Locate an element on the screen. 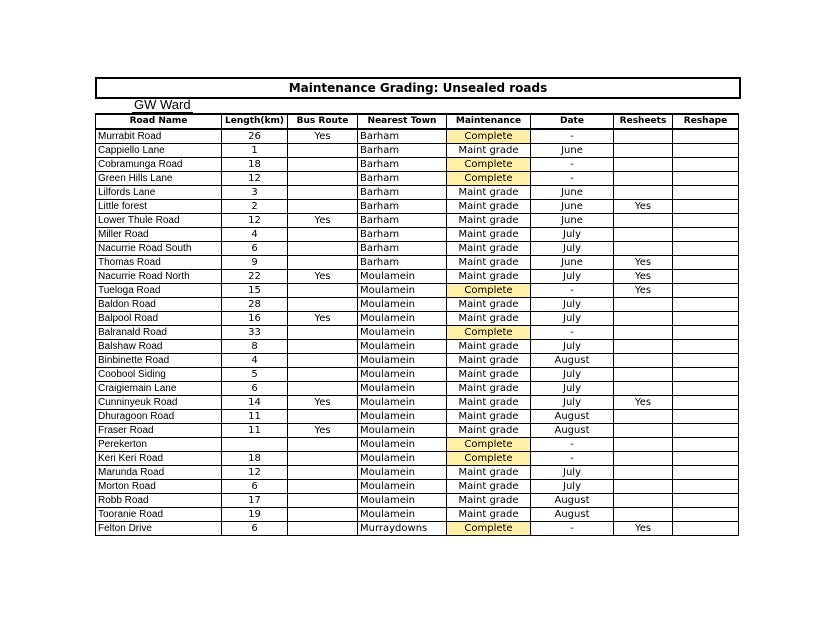 This screenshot has height=626, width=815. cell-road-name: Tooranie Road is located at coordinates (158, 514).